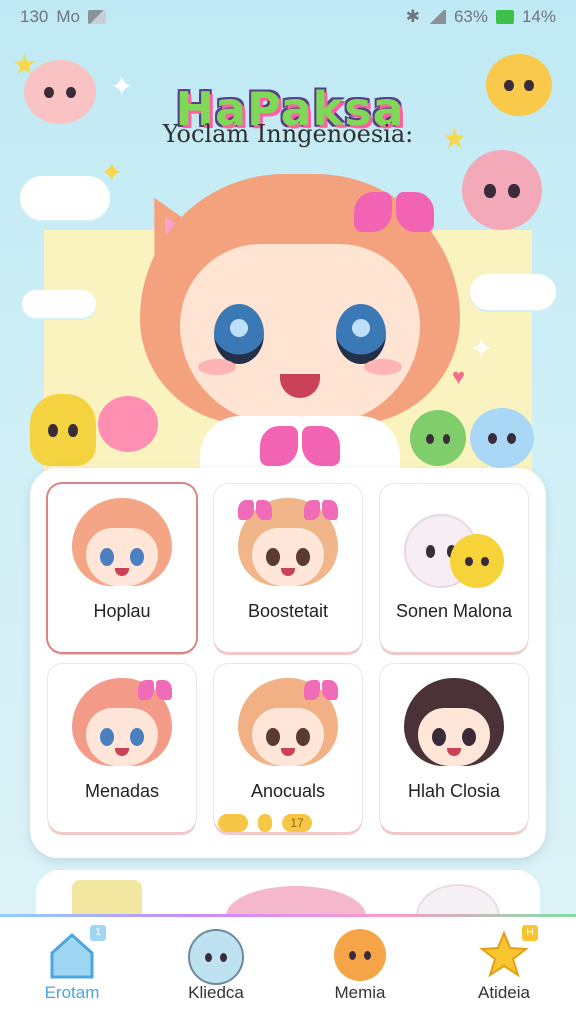  I want to click on character-eye-left, so click(239, 334).